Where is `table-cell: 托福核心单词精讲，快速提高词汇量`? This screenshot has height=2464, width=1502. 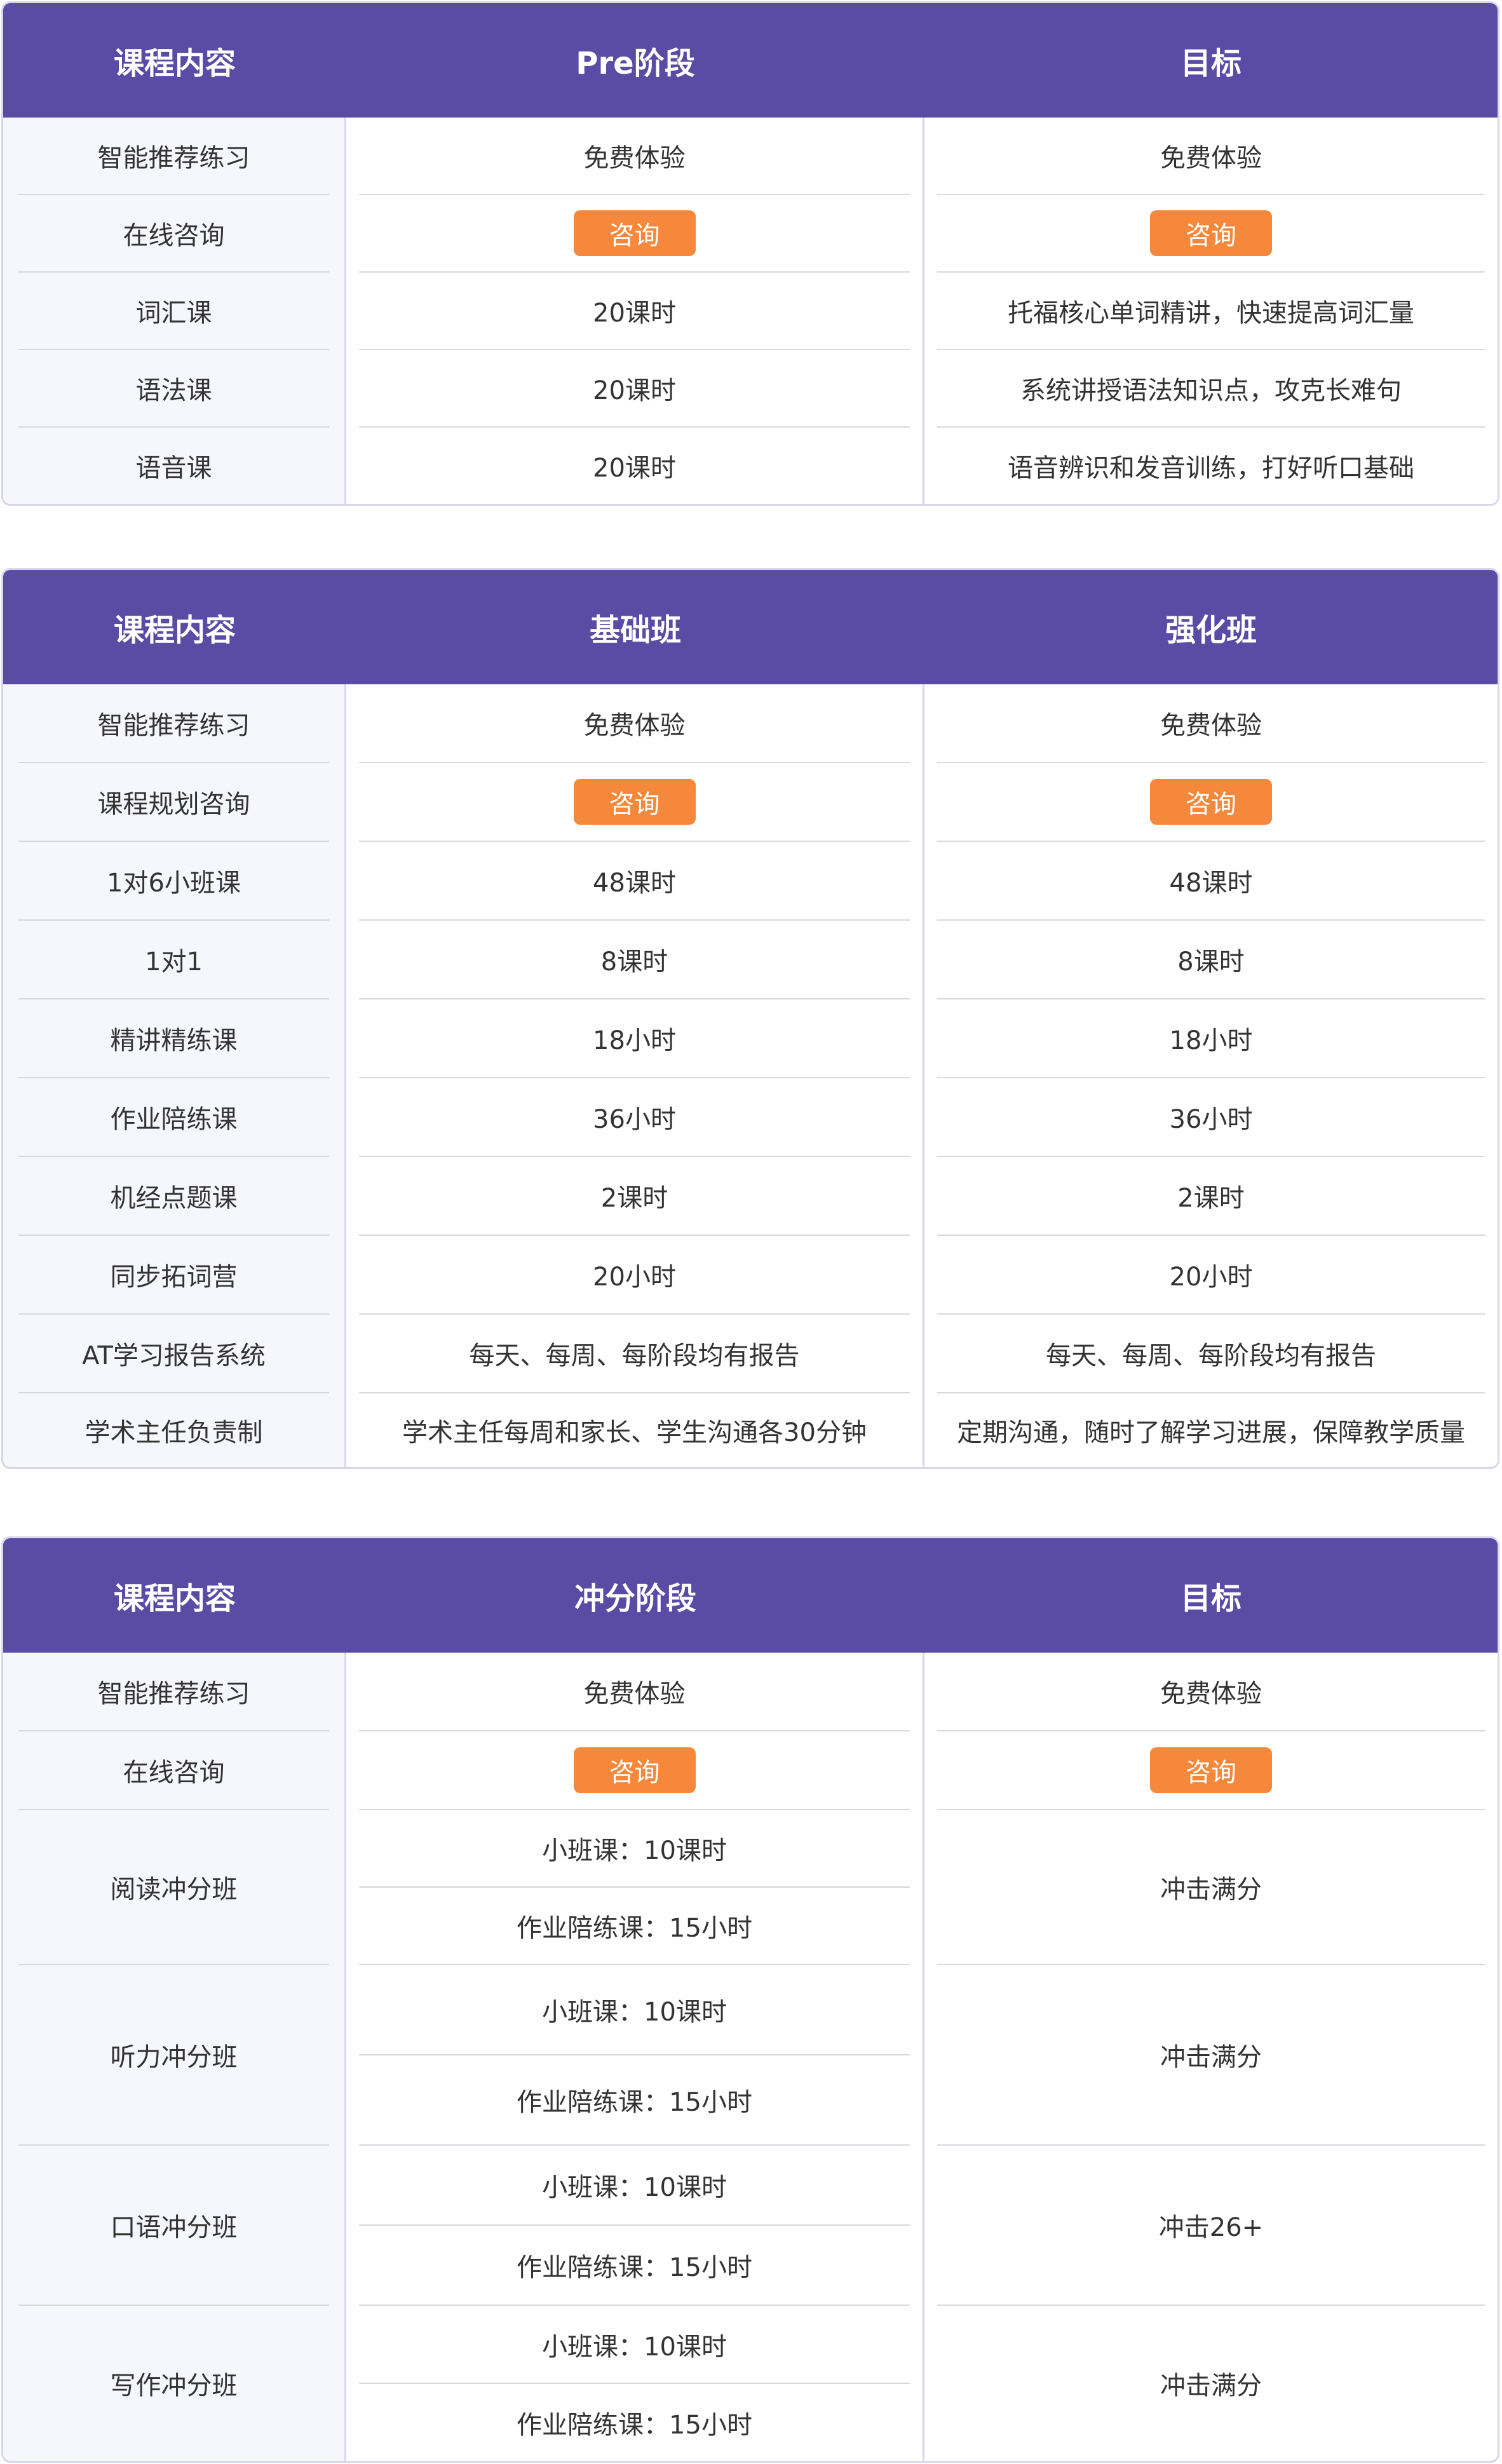 table-cell: 托福核心单词精讲，快速提高词汇量 is located at coordinates (1211, 312).